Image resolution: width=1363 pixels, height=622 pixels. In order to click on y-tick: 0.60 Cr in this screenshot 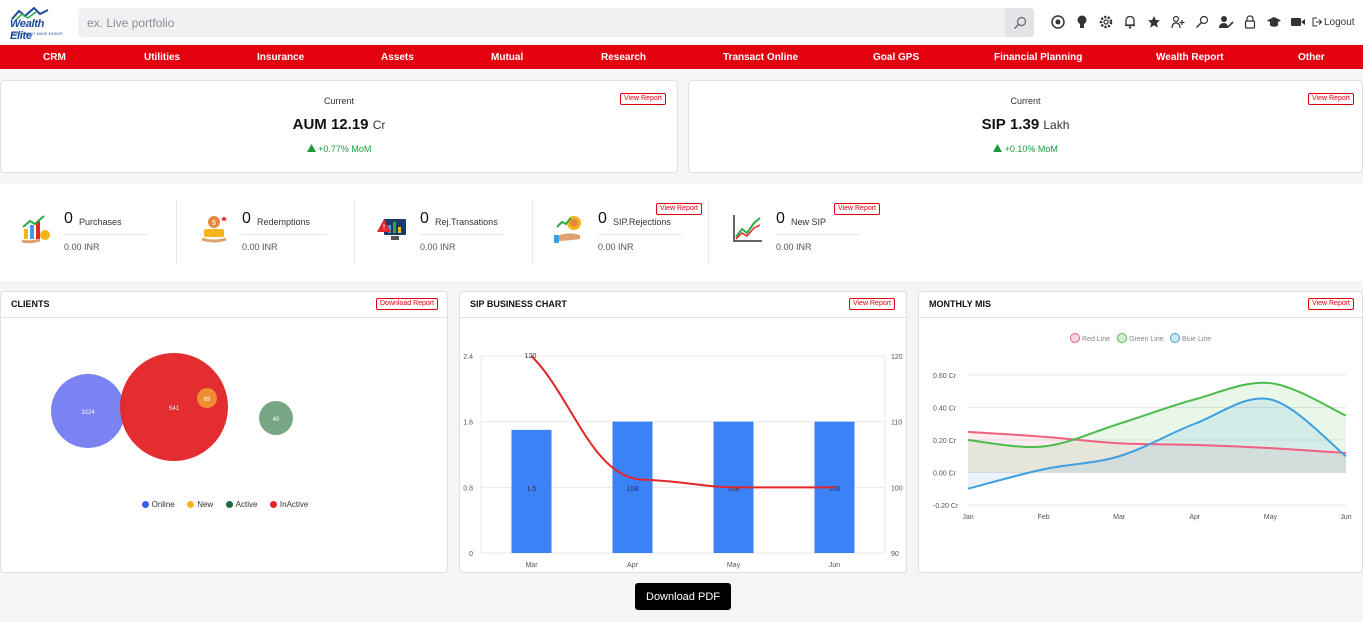, I will do `click(945, 376)`.